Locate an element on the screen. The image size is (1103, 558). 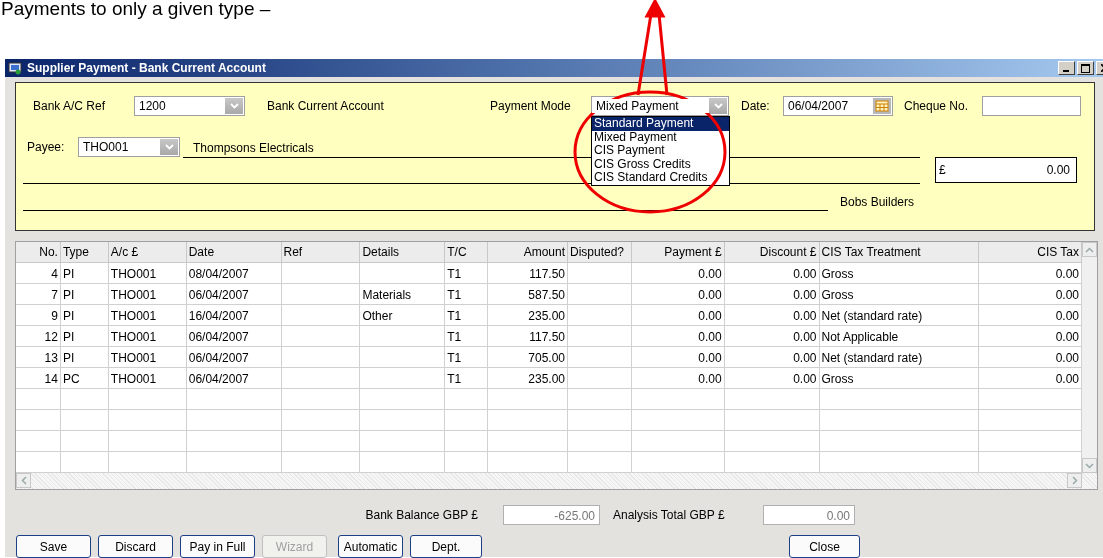
dropdown-field: 1200 is located at coordinates (189, 106).